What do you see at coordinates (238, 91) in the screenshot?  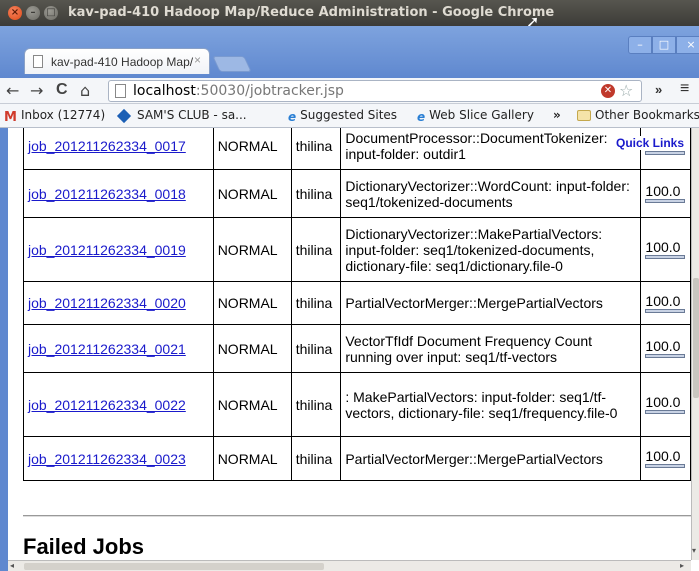 I see `url-text: localhost:50030/jobtracker.jsp` at bounding box center [238, 91].